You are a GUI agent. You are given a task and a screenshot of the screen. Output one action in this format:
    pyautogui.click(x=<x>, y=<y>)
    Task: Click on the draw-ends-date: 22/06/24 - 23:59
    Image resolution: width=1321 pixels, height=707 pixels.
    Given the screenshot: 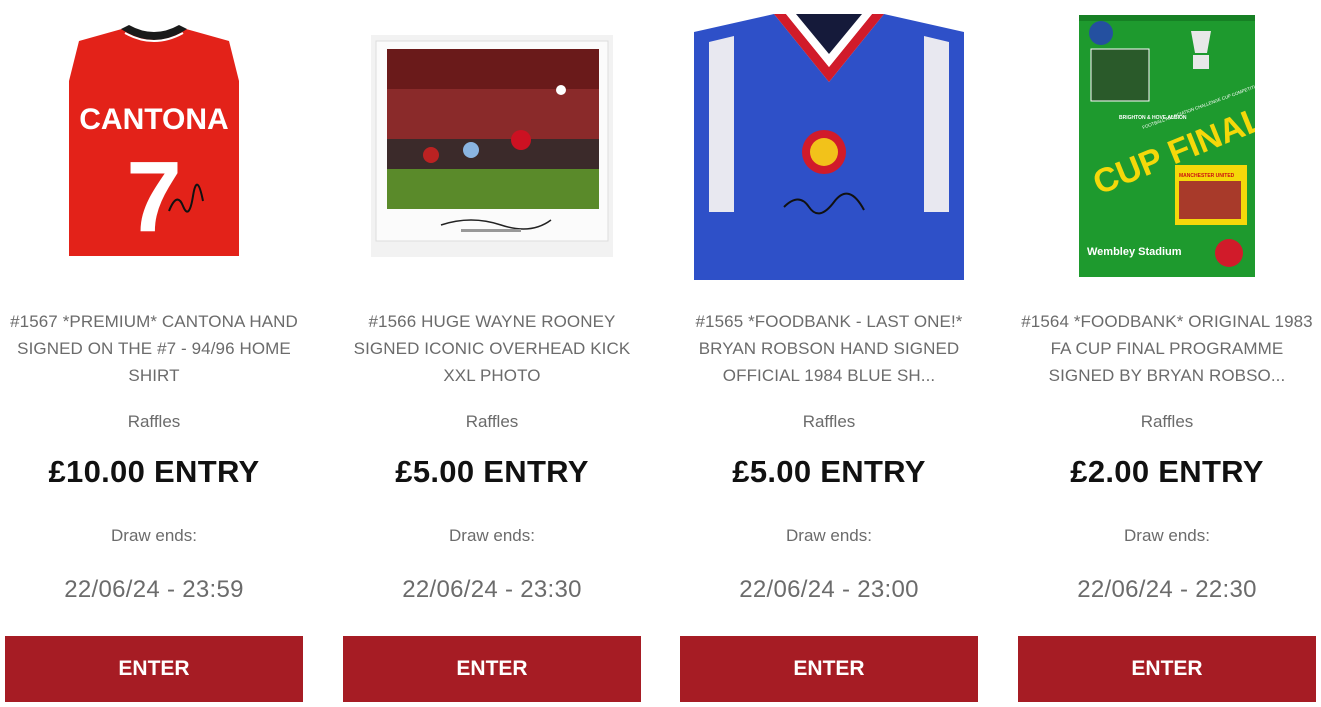 What is the action you would take?
    pyautogui.click(x=154, y=589)
    